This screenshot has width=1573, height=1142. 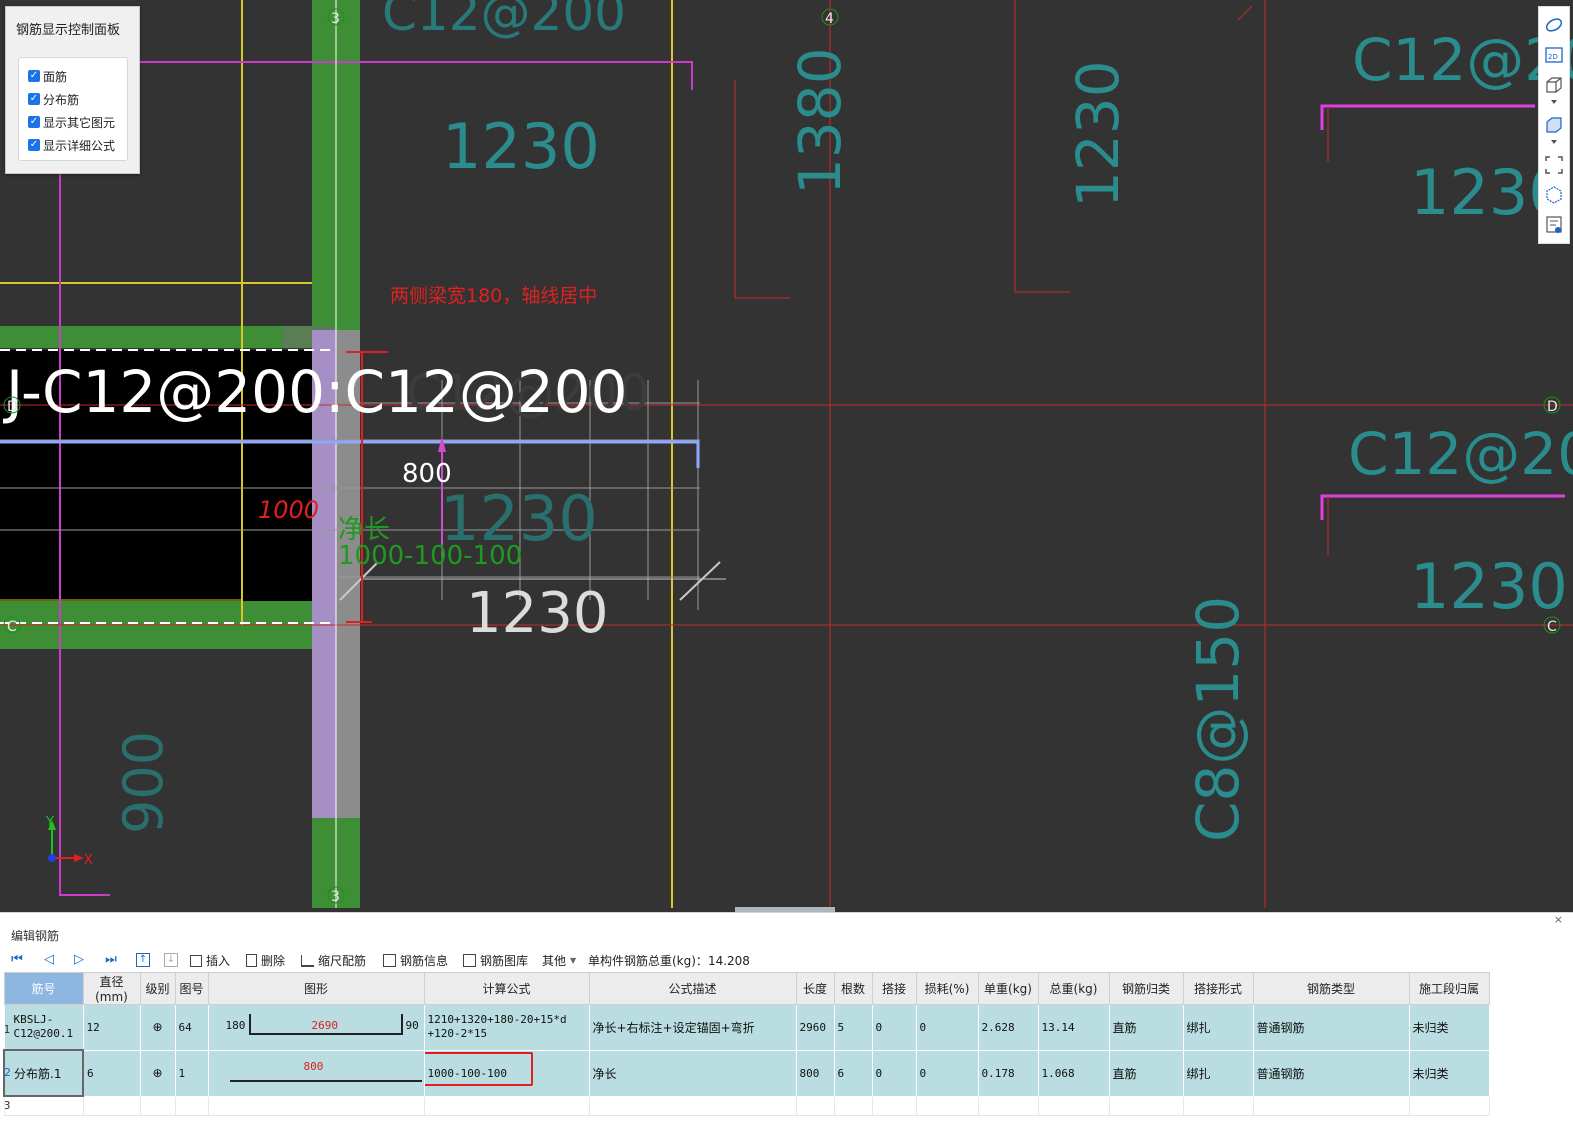 I want to click on fit-view-icon, so click(x=1554, y=165).